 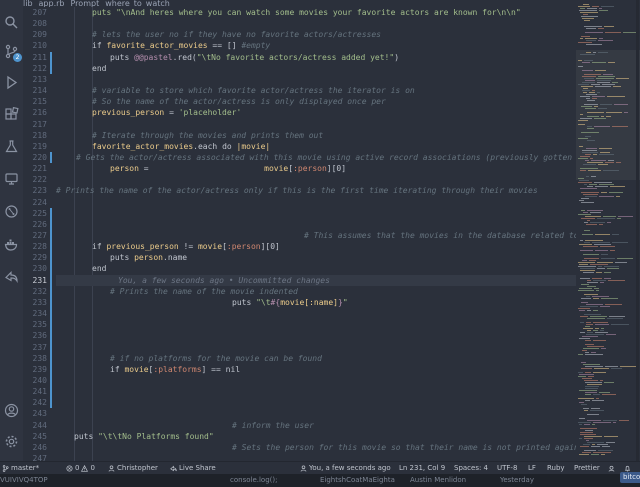 What do you see at coordinates (316, 45) in the screenshot?
I see `code-line: if favorite_actor_movies == [] #empty` at bounding box center [316, 45].